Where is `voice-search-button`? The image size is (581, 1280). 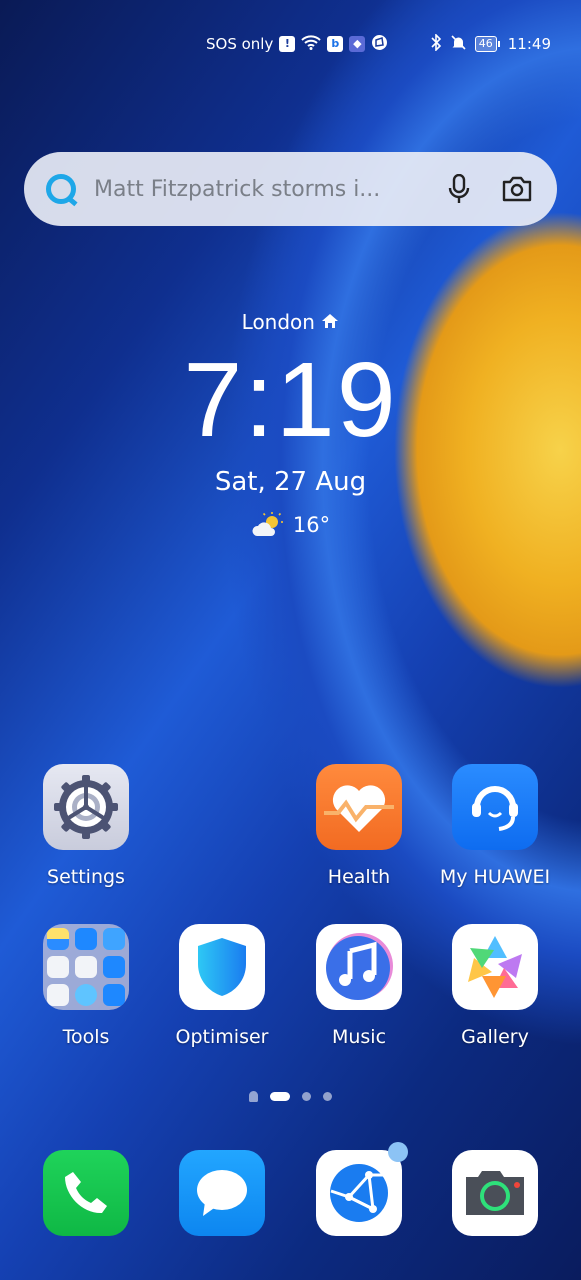
voice-search-button is located at coordinates (459, 189).